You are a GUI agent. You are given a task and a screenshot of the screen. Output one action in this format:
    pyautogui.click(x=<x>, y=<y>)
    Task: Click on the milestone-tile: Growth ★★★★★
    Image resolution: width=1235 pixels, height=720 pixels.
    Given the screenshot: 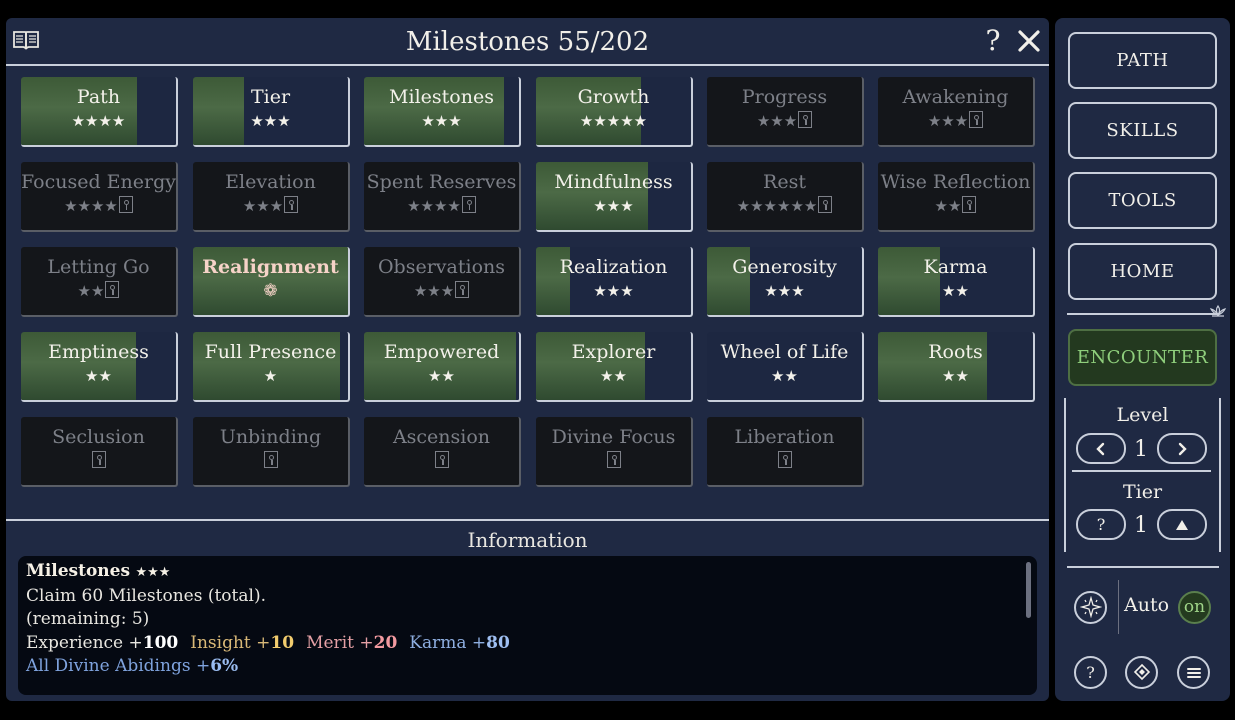 What is the action you would take?
    pyautogui.click(x=614, y=112)
    